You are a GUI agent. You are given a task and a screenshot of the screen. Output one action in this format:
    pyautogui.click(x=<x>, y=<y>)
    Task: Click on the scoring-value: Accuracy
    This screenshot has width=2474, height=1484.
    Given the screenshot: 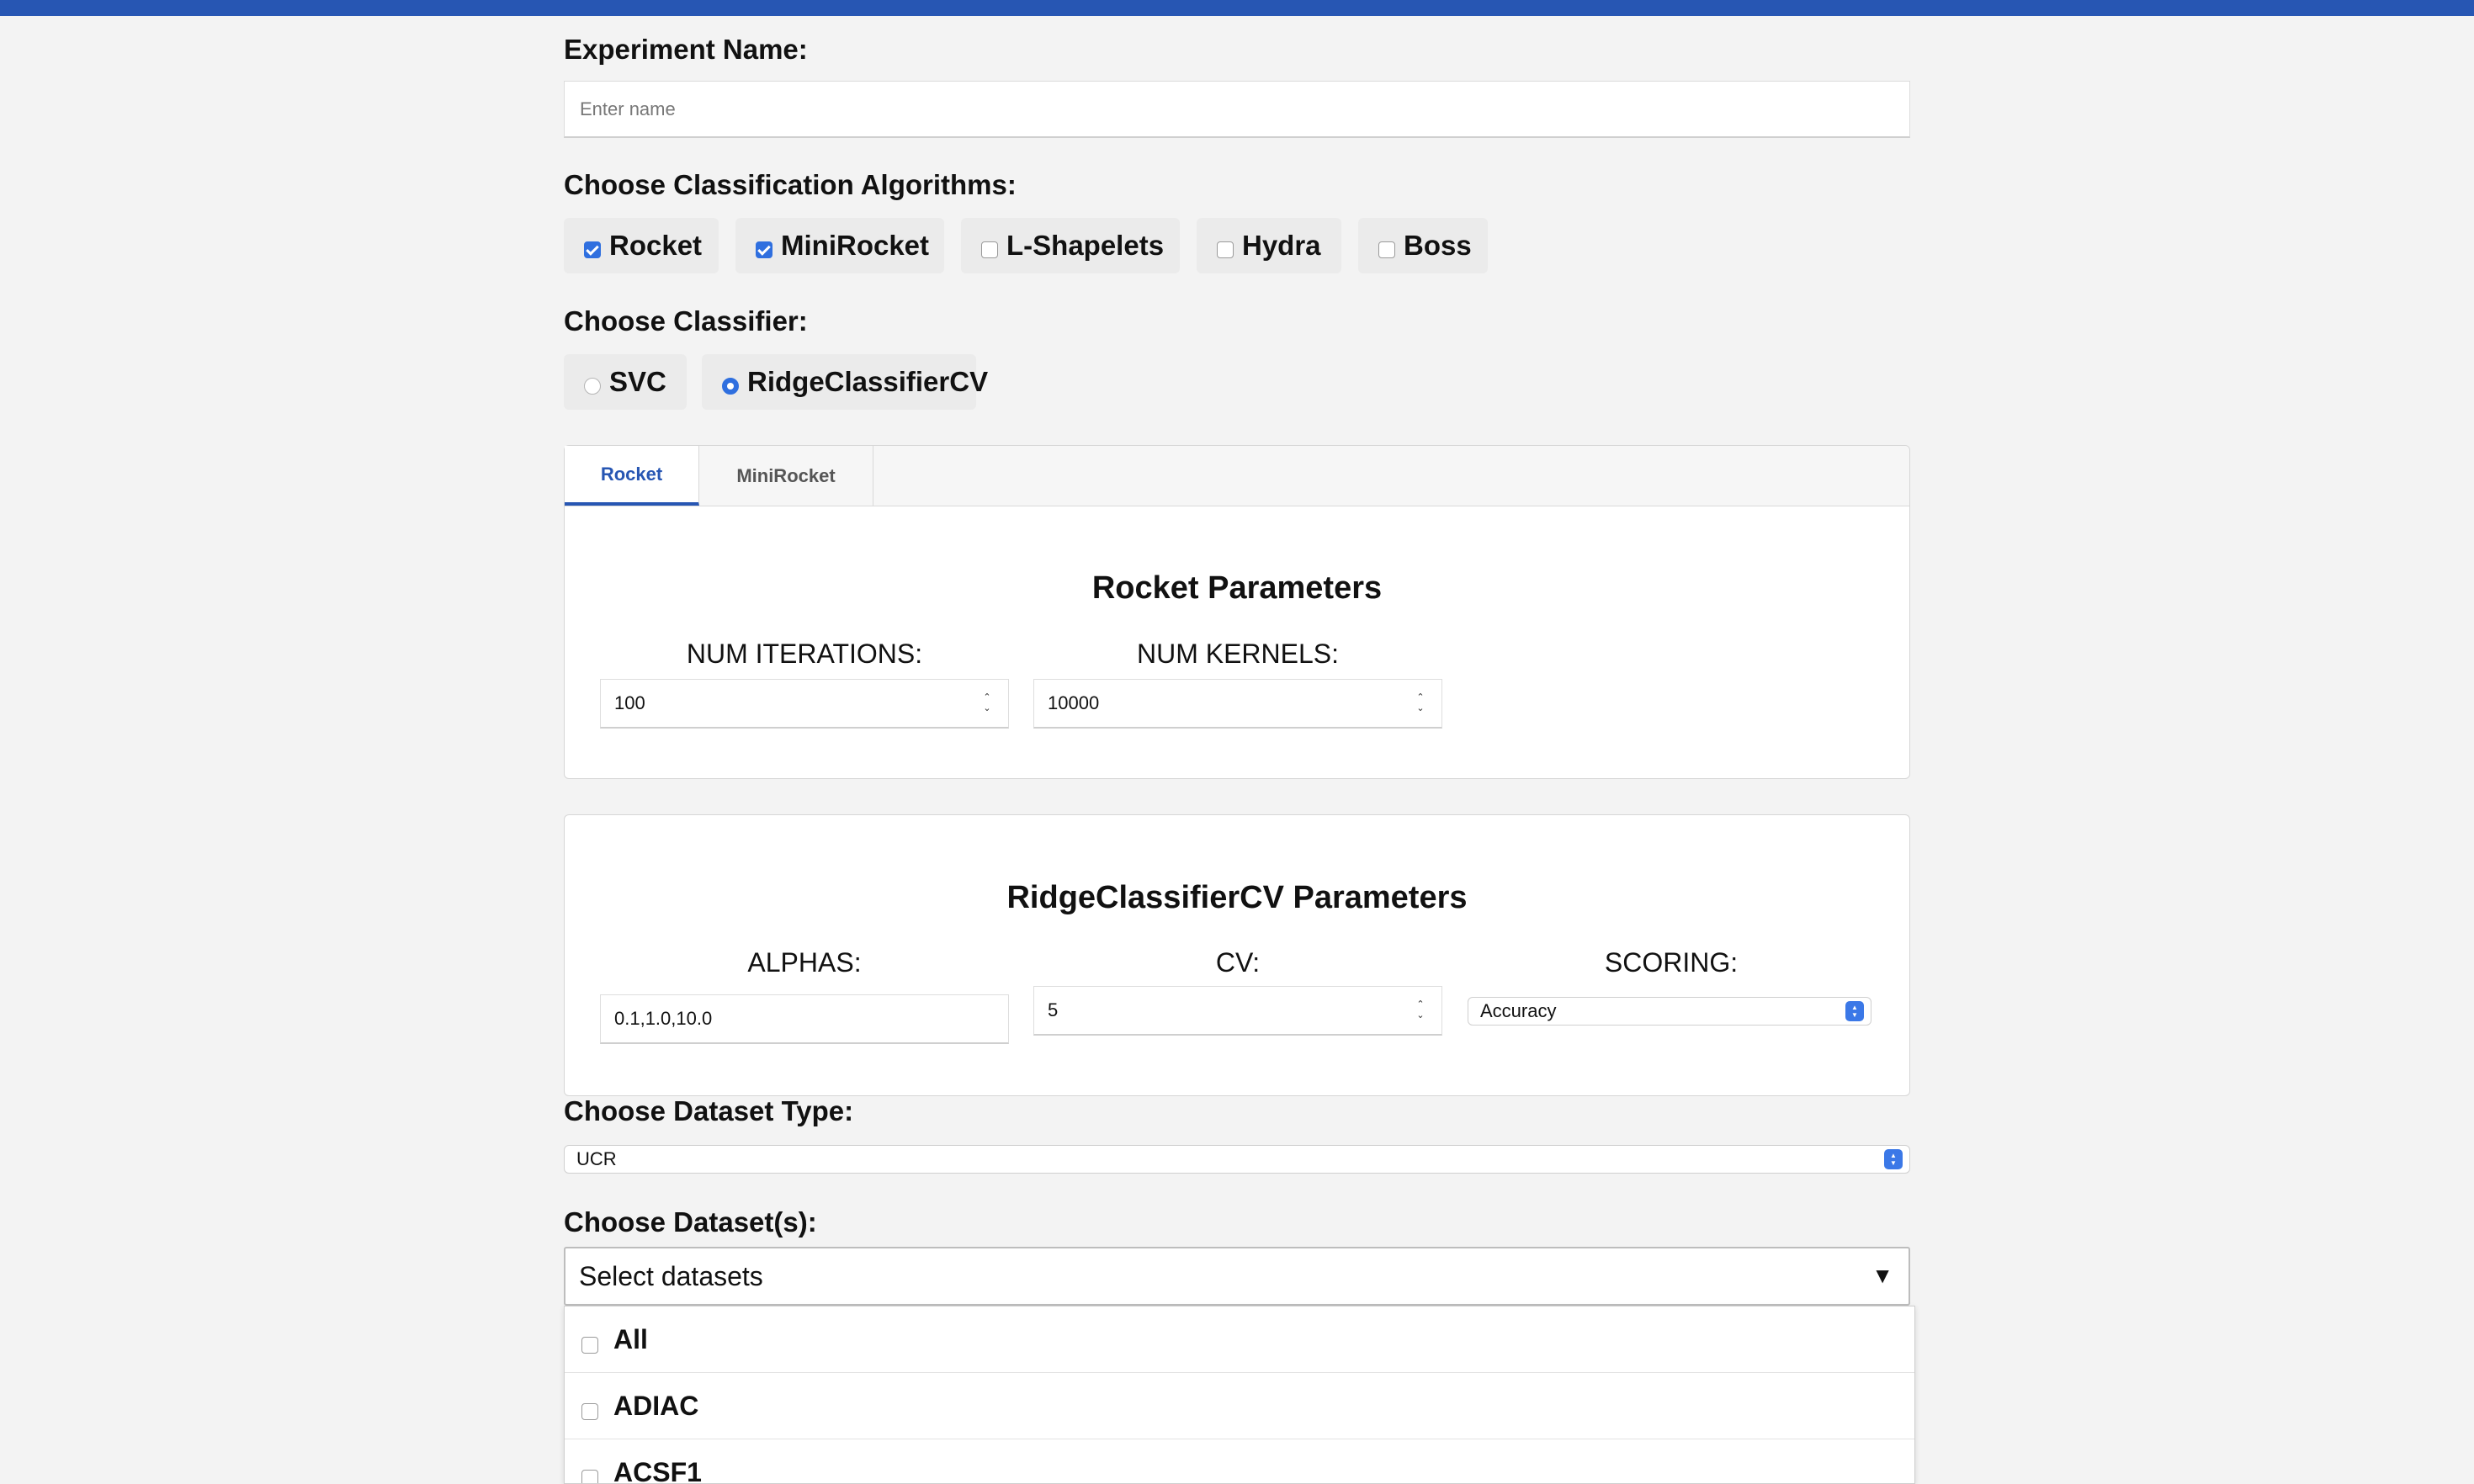 What is the action you would take?
    pyautogui.click(x=1518, y=1011)
    